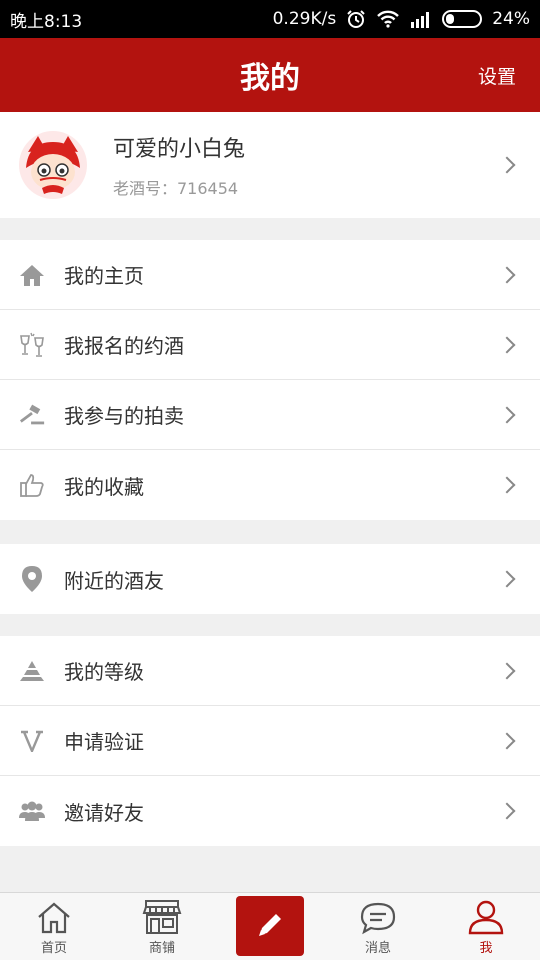 This screenshot has width=540, height=960. What do you see at coordinates (270, 485) in the screenshot?
I see `menu-item-favorites: 我的收藏` at bounding box center [270, 485].